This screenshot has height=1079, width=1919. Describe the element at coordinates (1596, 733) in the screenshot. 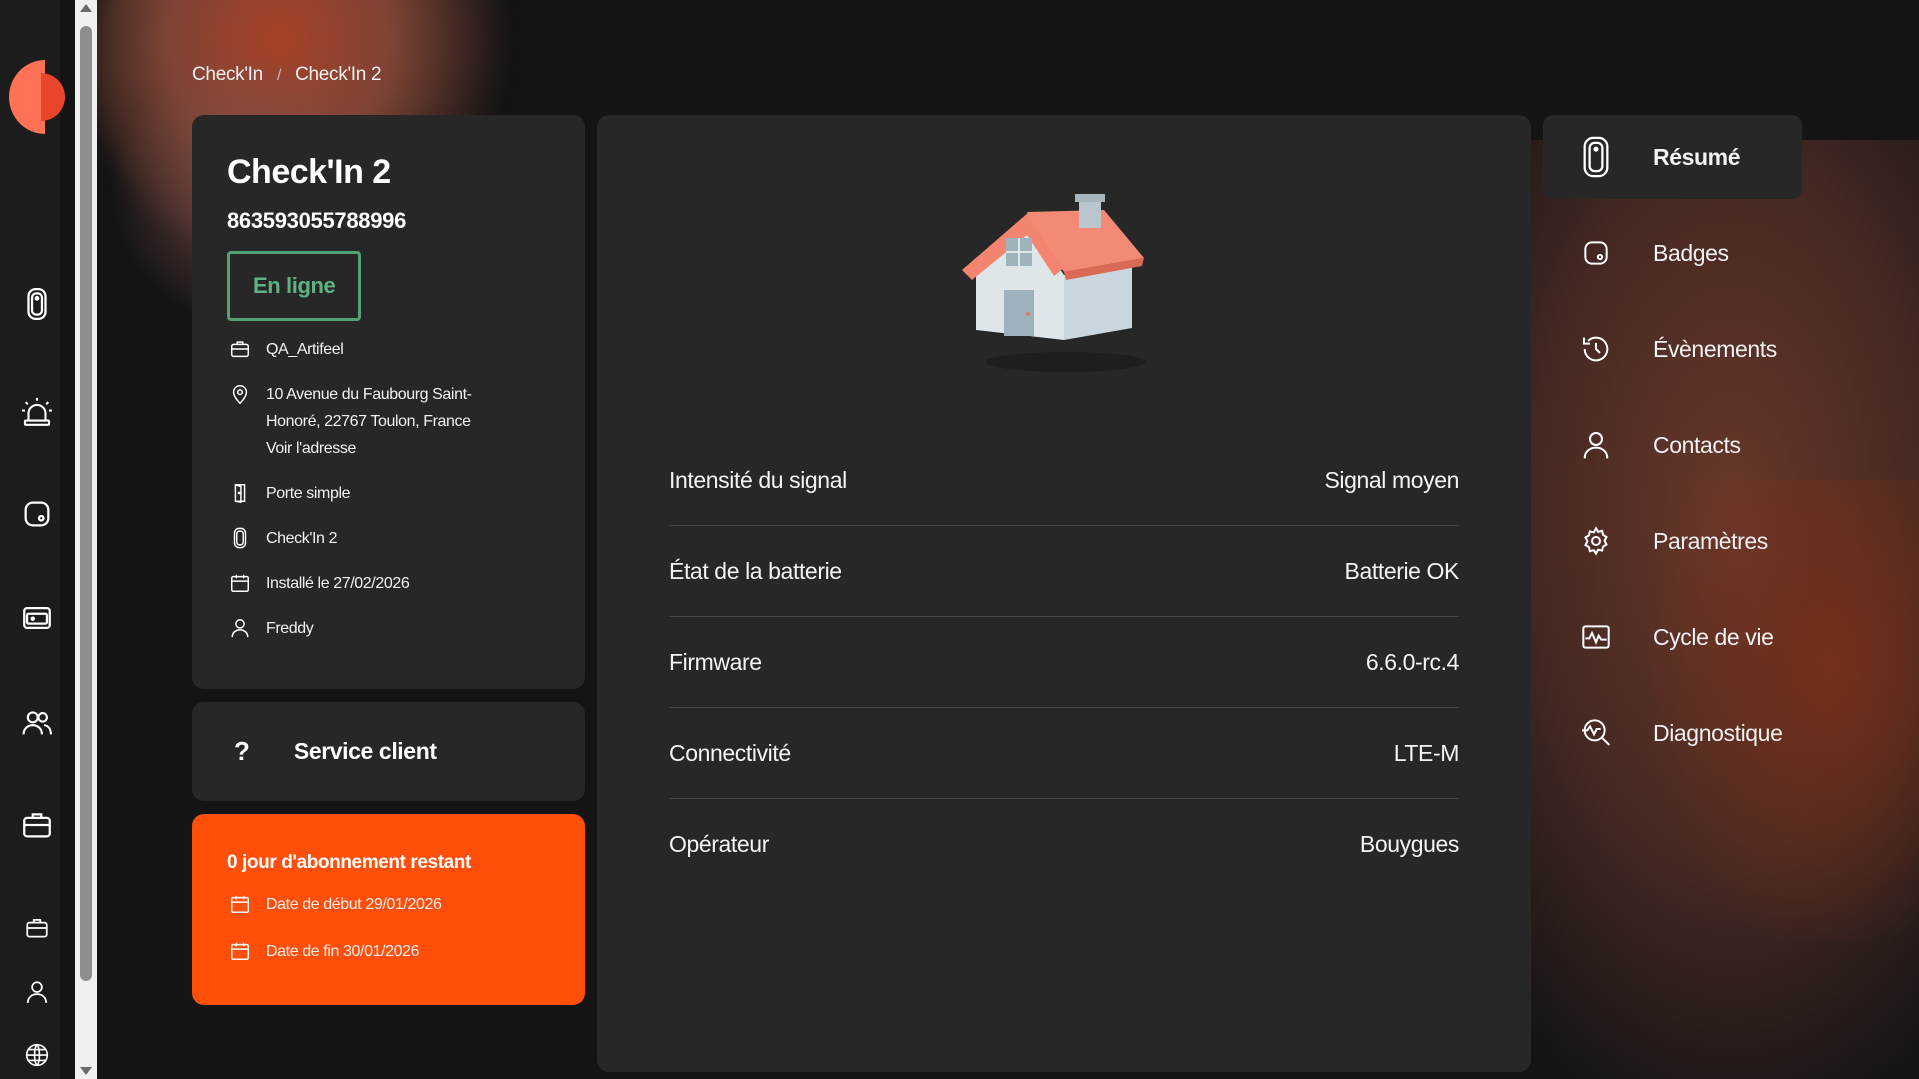

I see `diagnostic-icon` at that location.